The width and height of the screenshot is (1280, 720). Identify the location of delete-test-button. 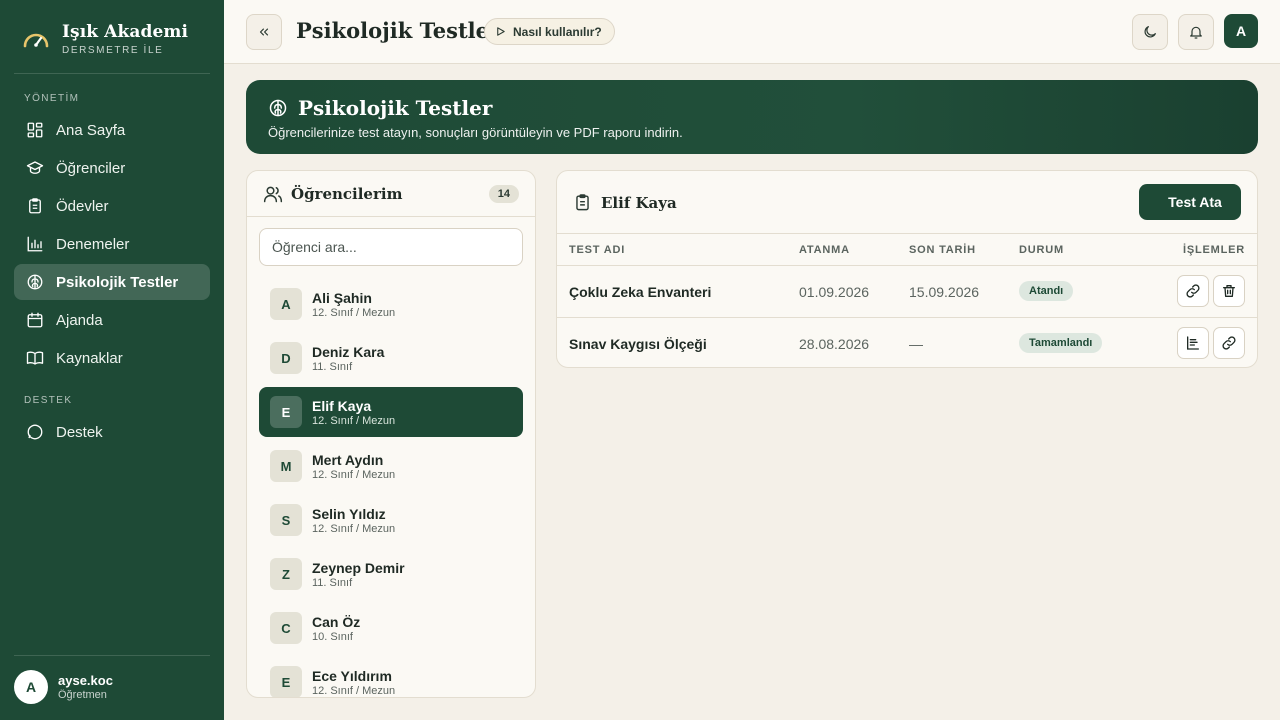
(1229, 291).